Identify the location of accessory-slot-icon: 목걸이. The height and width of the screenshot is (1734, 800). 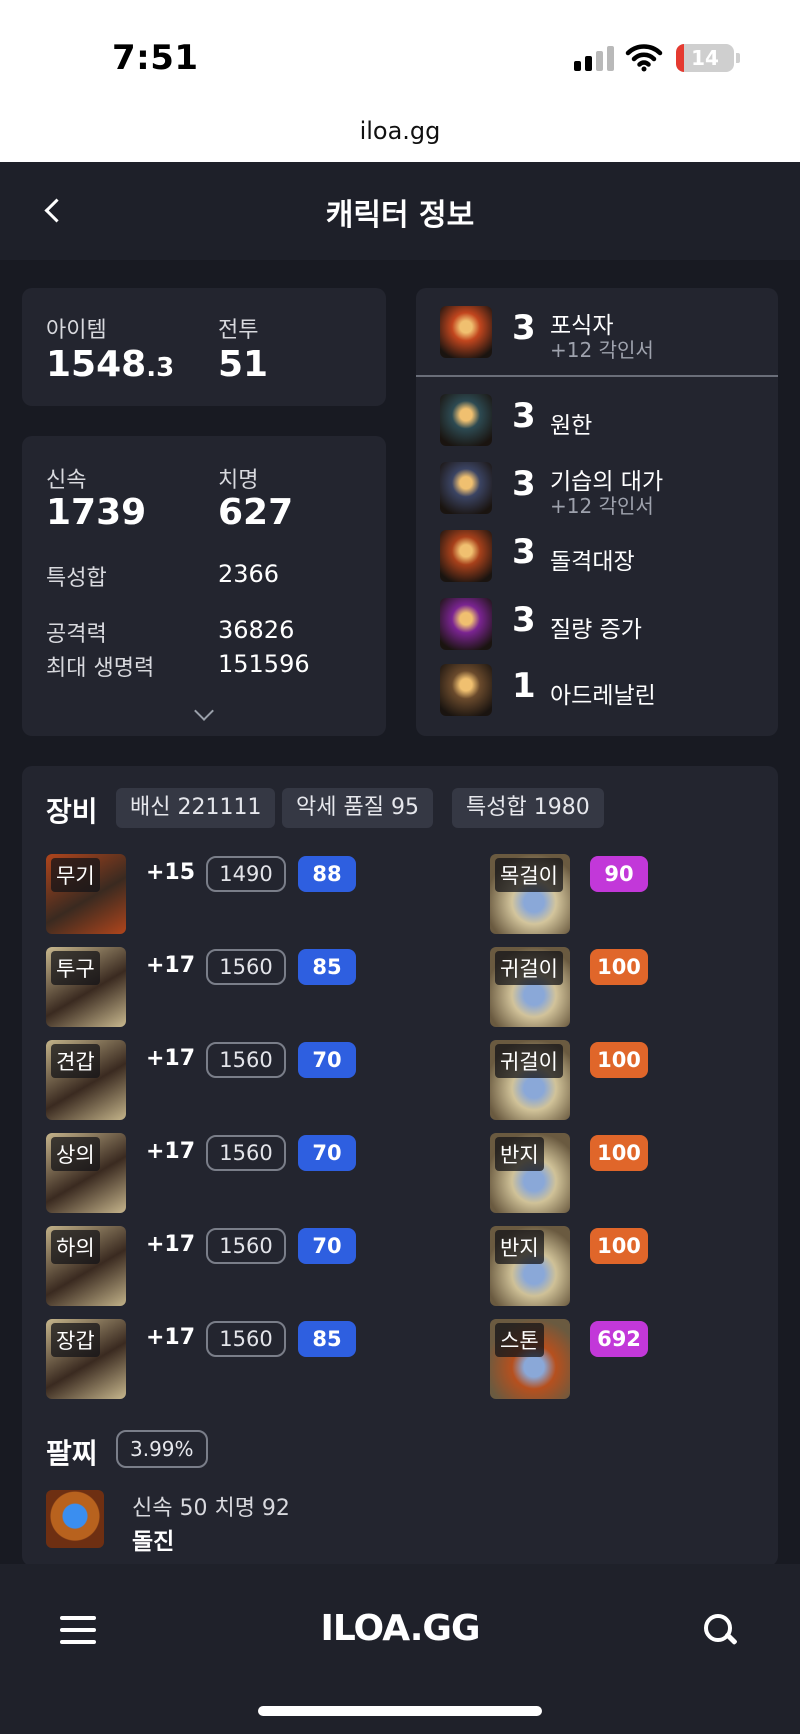
(530, 894).